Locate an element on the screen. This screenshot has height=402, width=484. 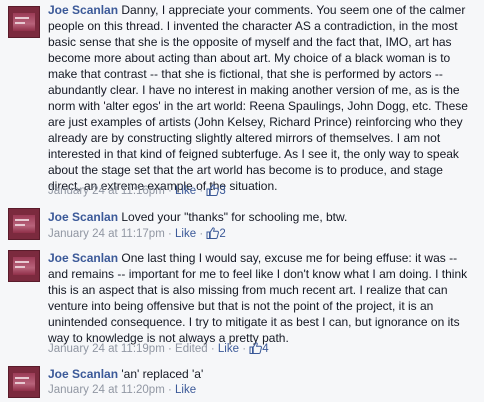
comment-timestamp: January 24 at 11:20pm is located at coordinates (106, 390).